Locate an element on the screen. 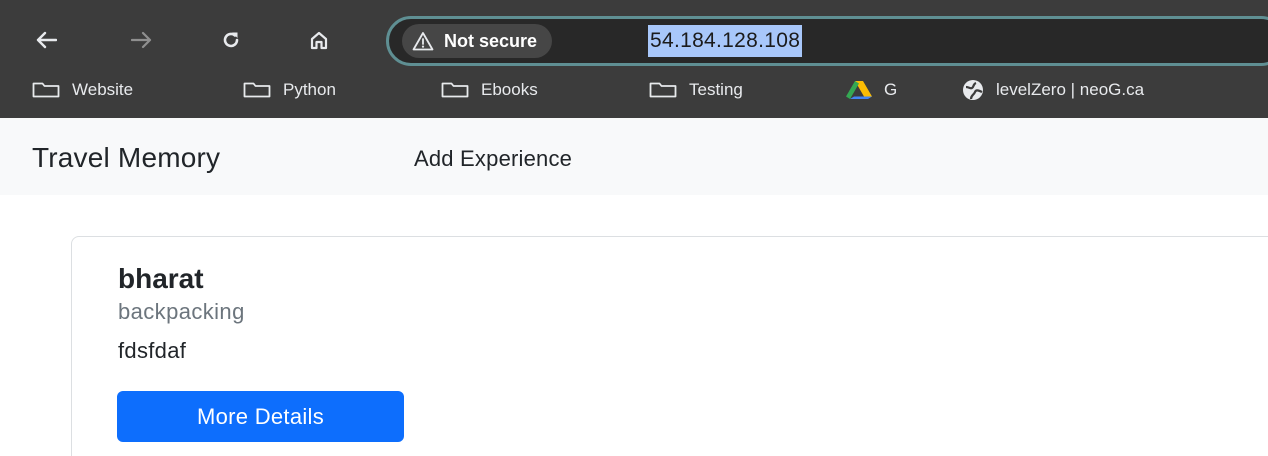  address-bar: Not secure 54.184.128.108 is located at coordinates (827, 41).